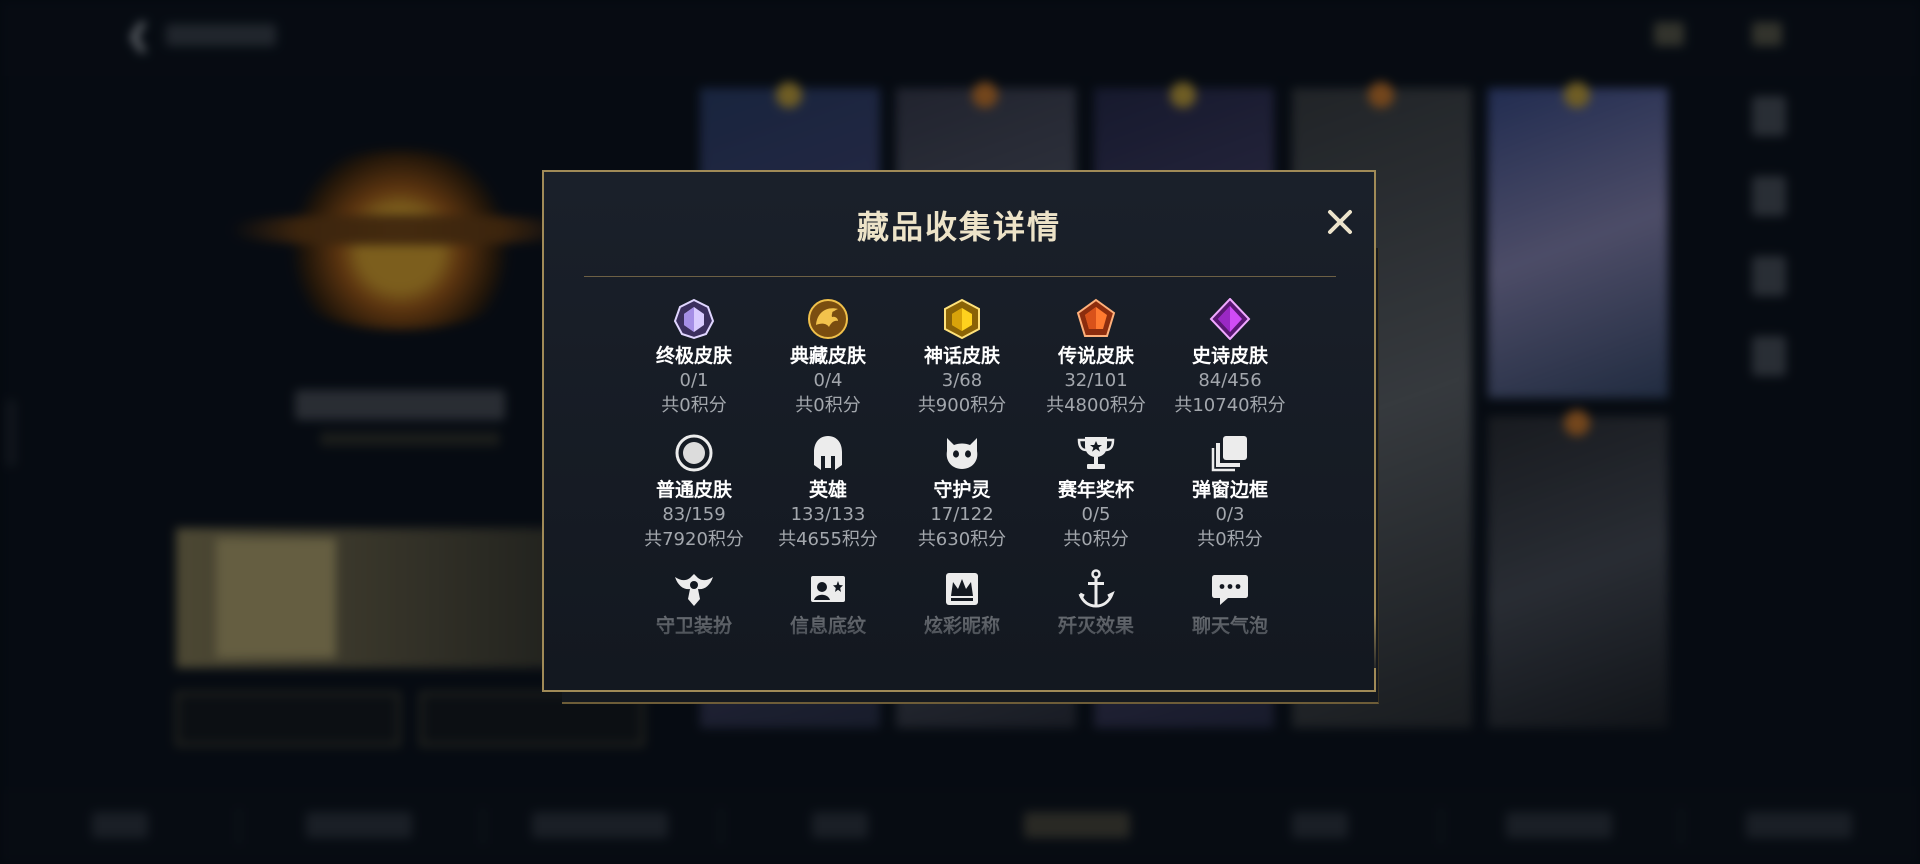  What do you see at coordinates (1095, 626) in the screenshot?
I see `item-label: 歼灭效果` at bounding box center [1095, 626].